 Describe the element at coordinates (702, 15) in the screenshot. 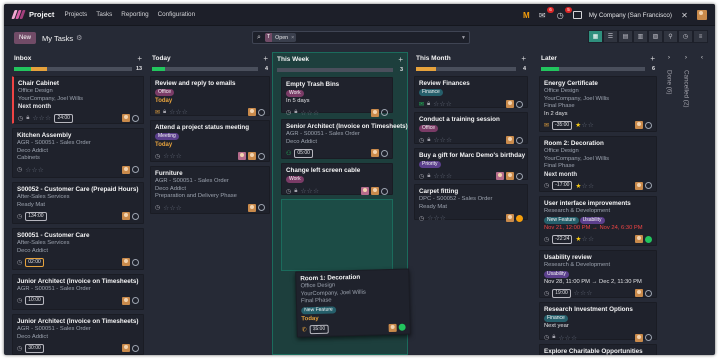

I see `user-avatar` at that location.